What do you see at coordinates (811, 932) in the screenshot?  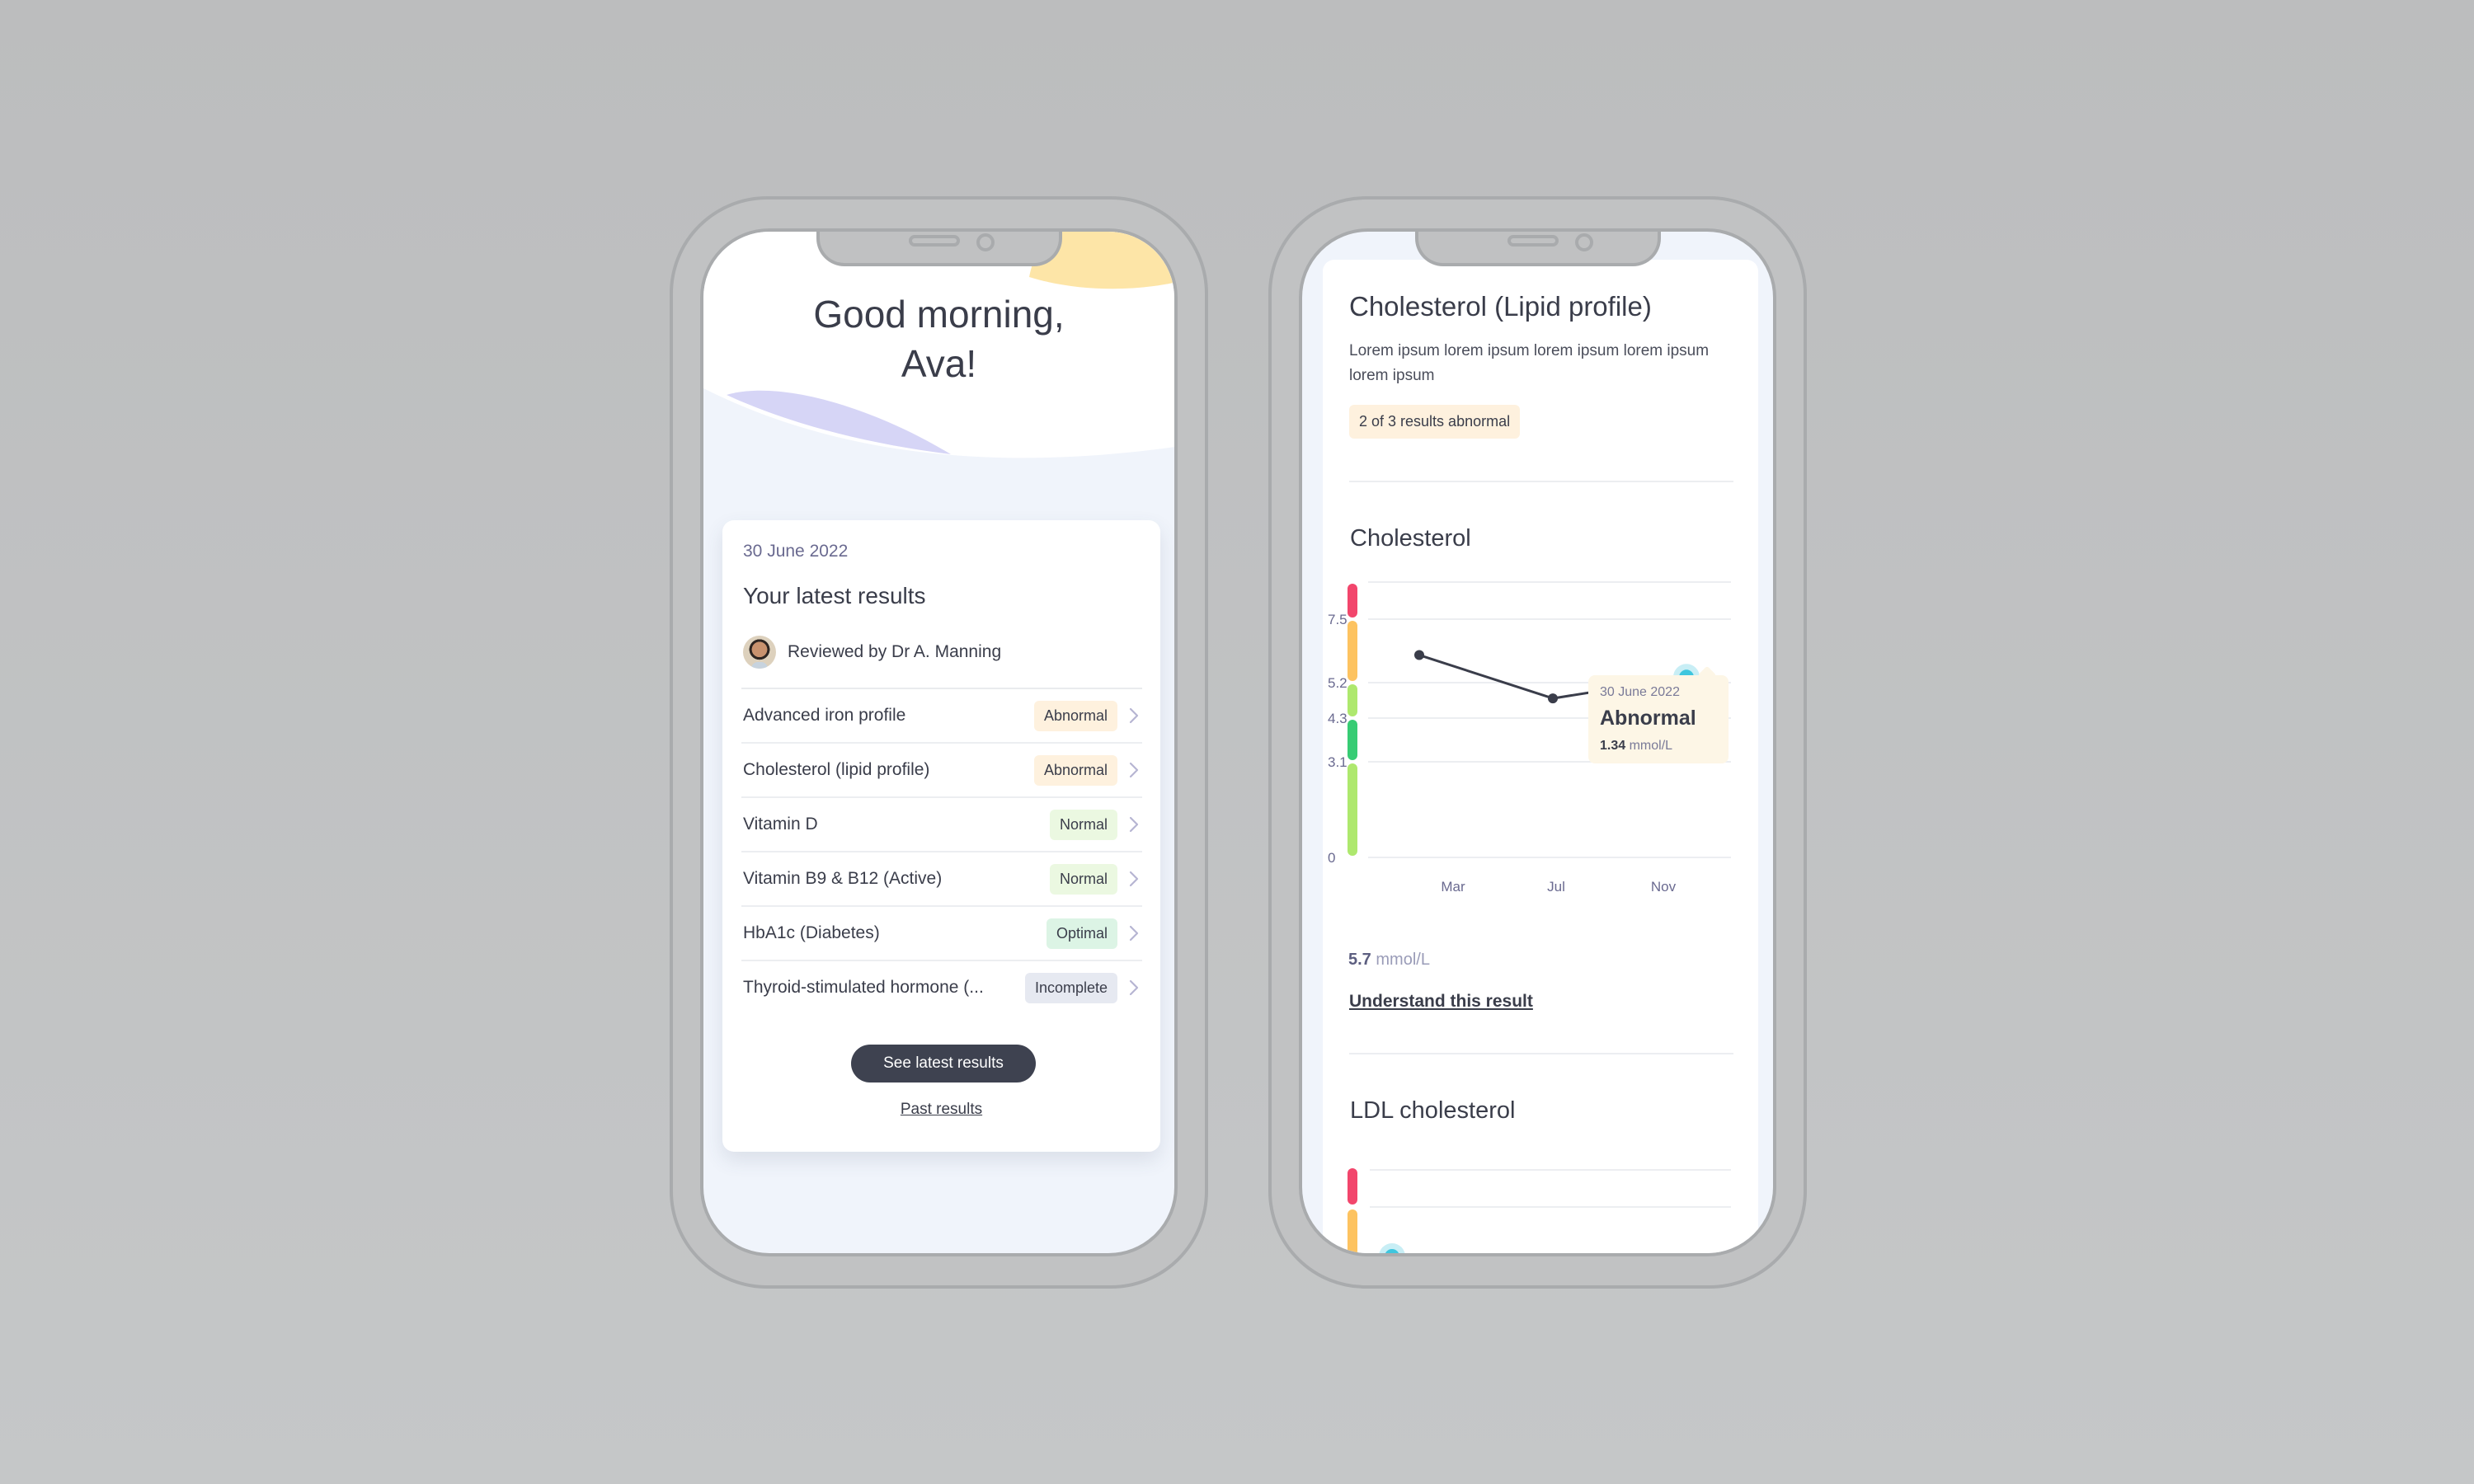 I see `result-name: HbA1c (Diabetes)` at bounding box center [811, 932].